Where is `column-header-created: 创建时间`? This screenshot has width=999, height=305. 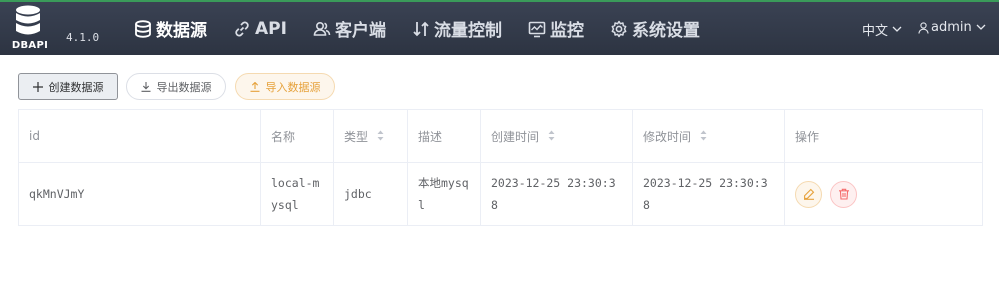 column-header-created: 创建时间 is located at coordinates (556, 136).